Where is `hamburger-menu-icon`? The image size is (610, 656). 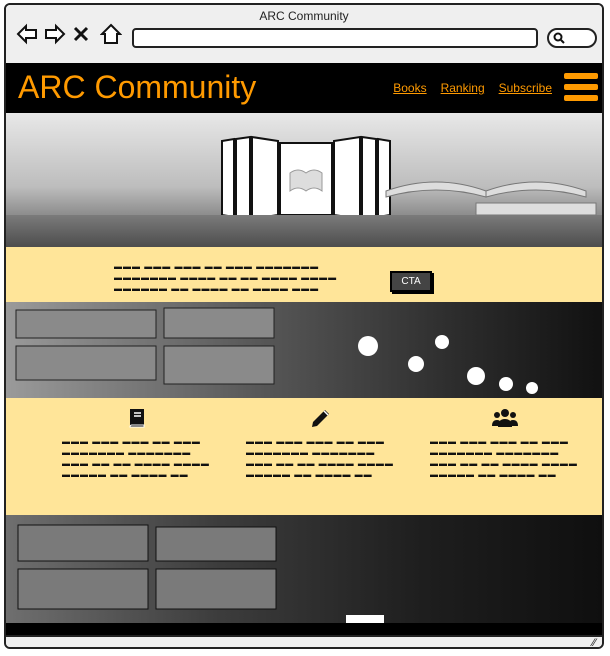
hamburger-menu-icon is located at coordinates (581, 88).